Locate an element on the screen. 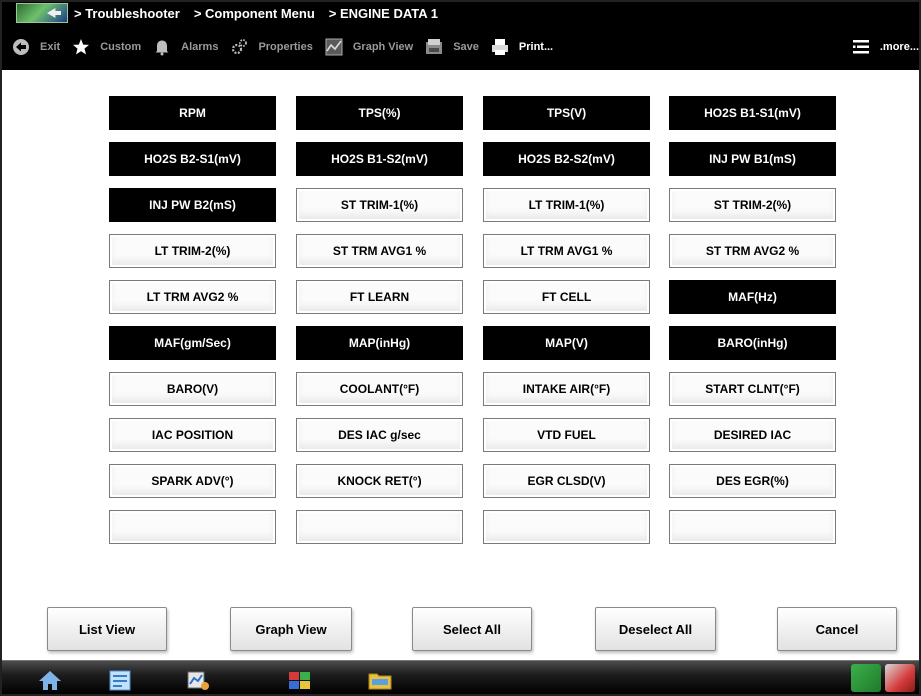  exit-label: Exit is located at coordinates (50, 47).